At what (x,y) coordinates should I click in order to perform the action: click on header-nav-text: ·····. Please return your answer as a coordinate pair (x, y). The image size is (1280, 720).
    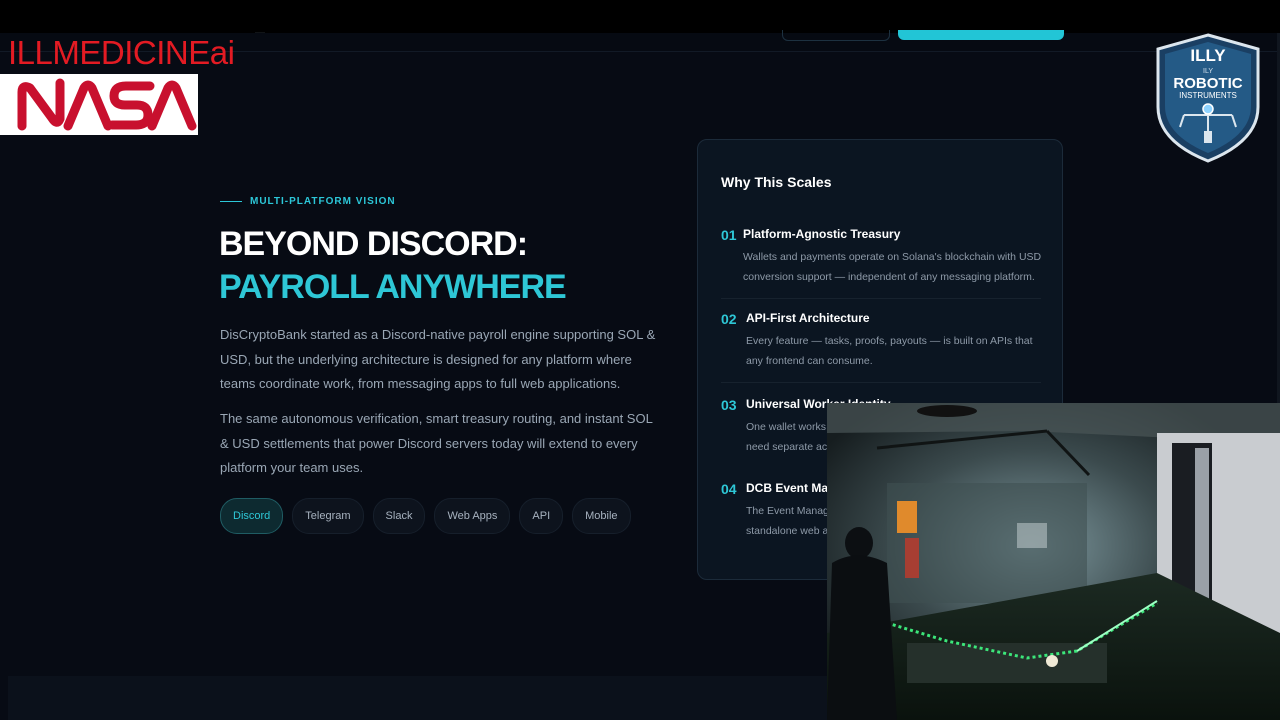
    Looking at the image, I should click on (260, 33).